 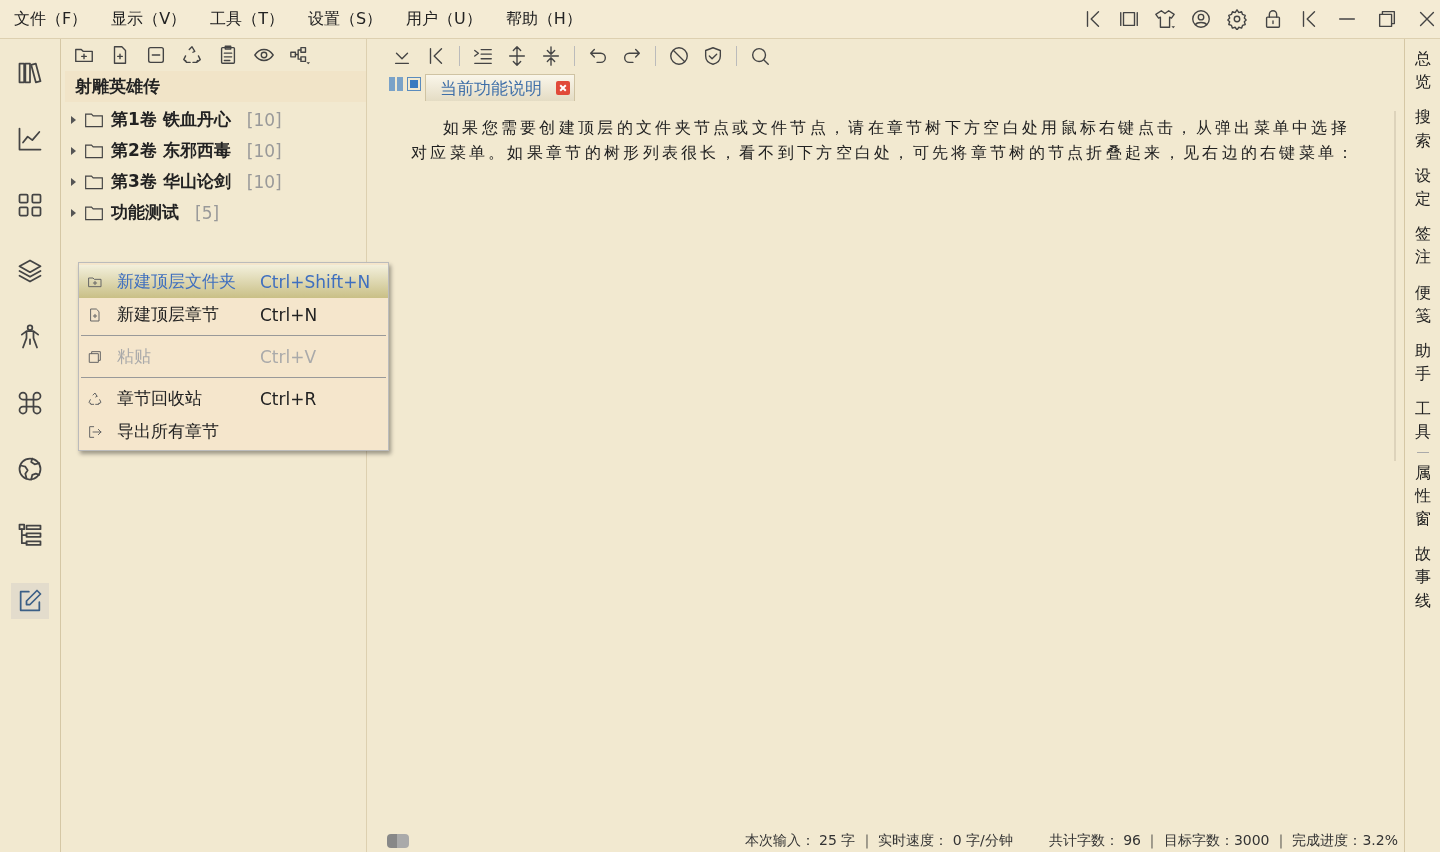 I want to click on tree-item: 第1卷 铁血丹心, so click(x=171, y=119).